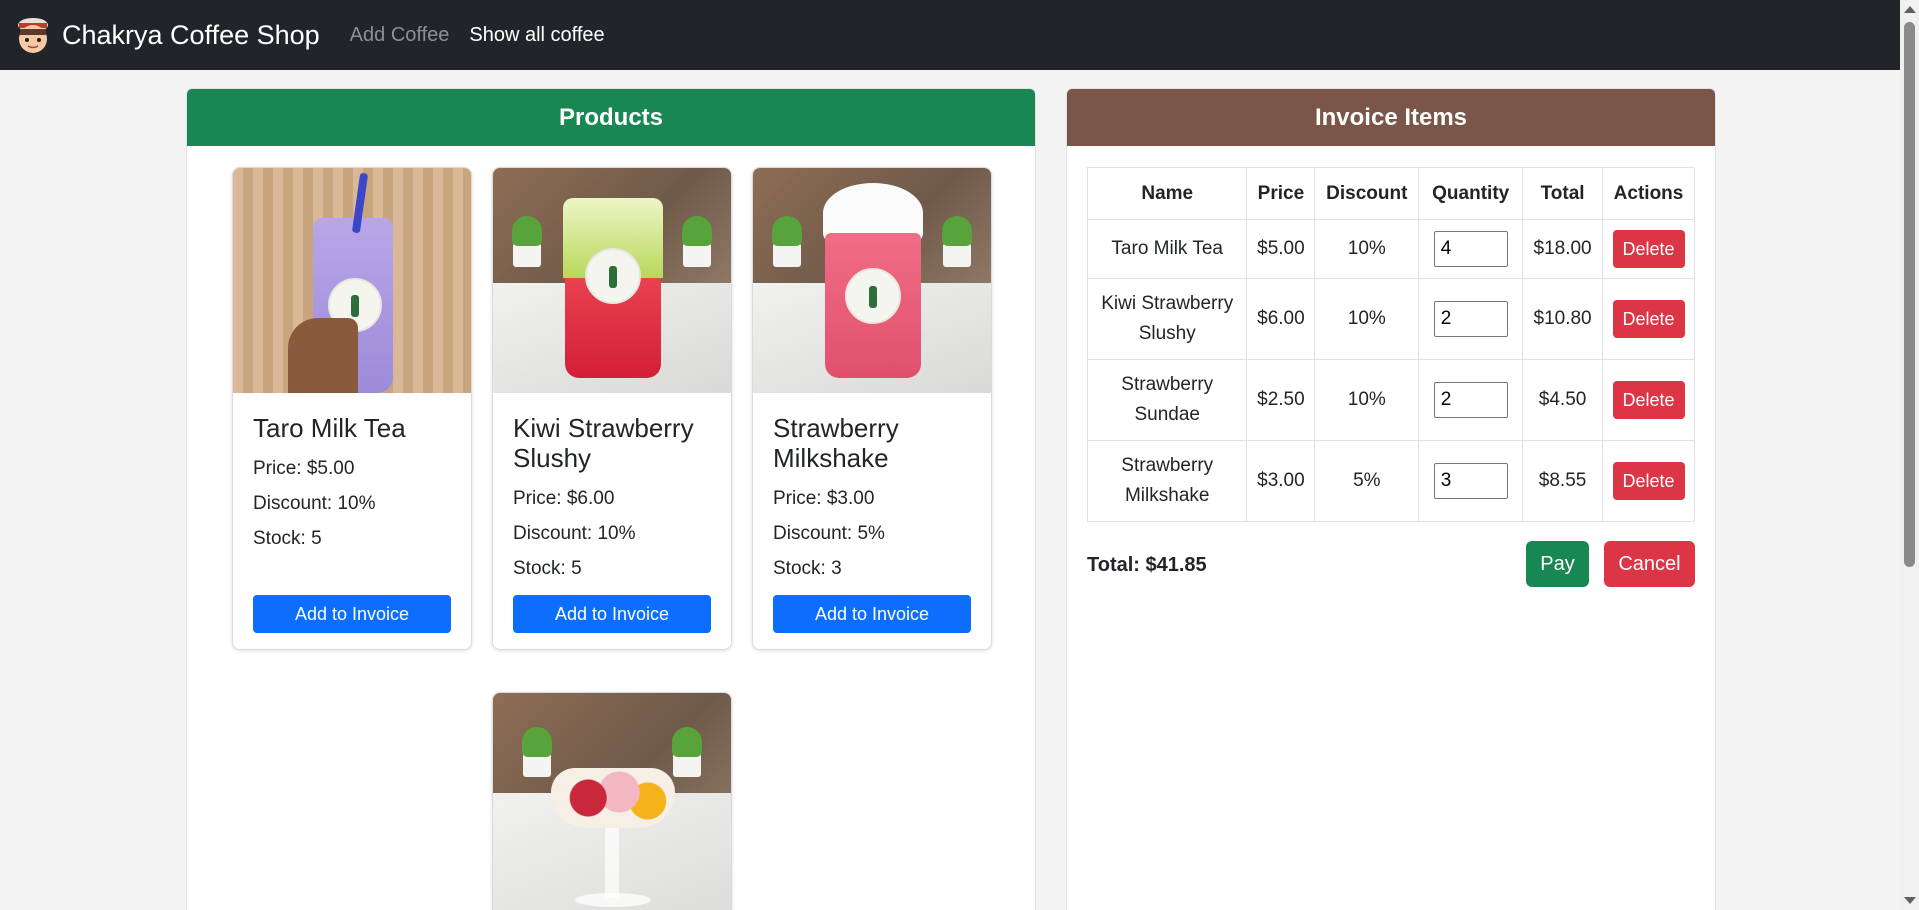  What do you see at coordinates (1147, 565) in the screenshot?
I see `invoice-total: Total: $41.85` at bounding box center [1147, 565].